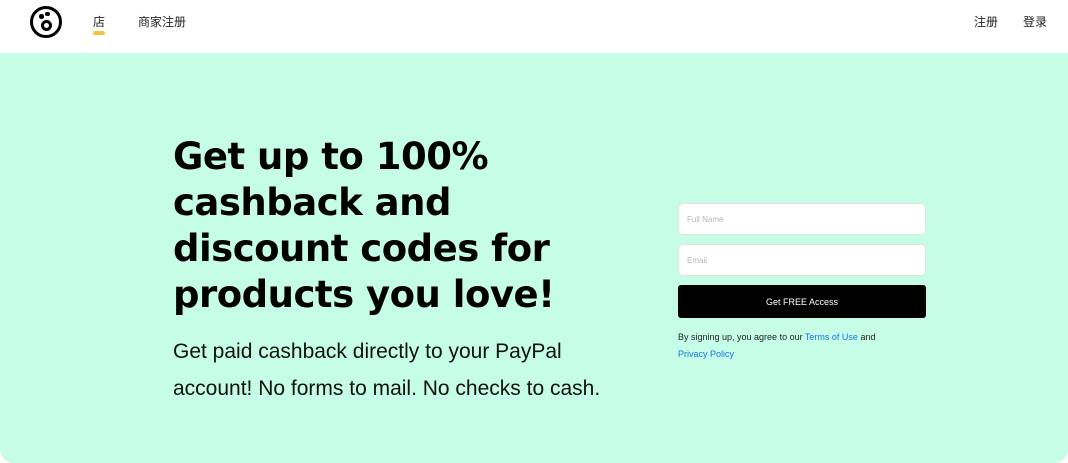 The image size is (1068, 463). Describe the element at coordinates (534, 26) in the screenshot. I see `top-navigation-bar: 店 商家注册 注册 登录` at that location.